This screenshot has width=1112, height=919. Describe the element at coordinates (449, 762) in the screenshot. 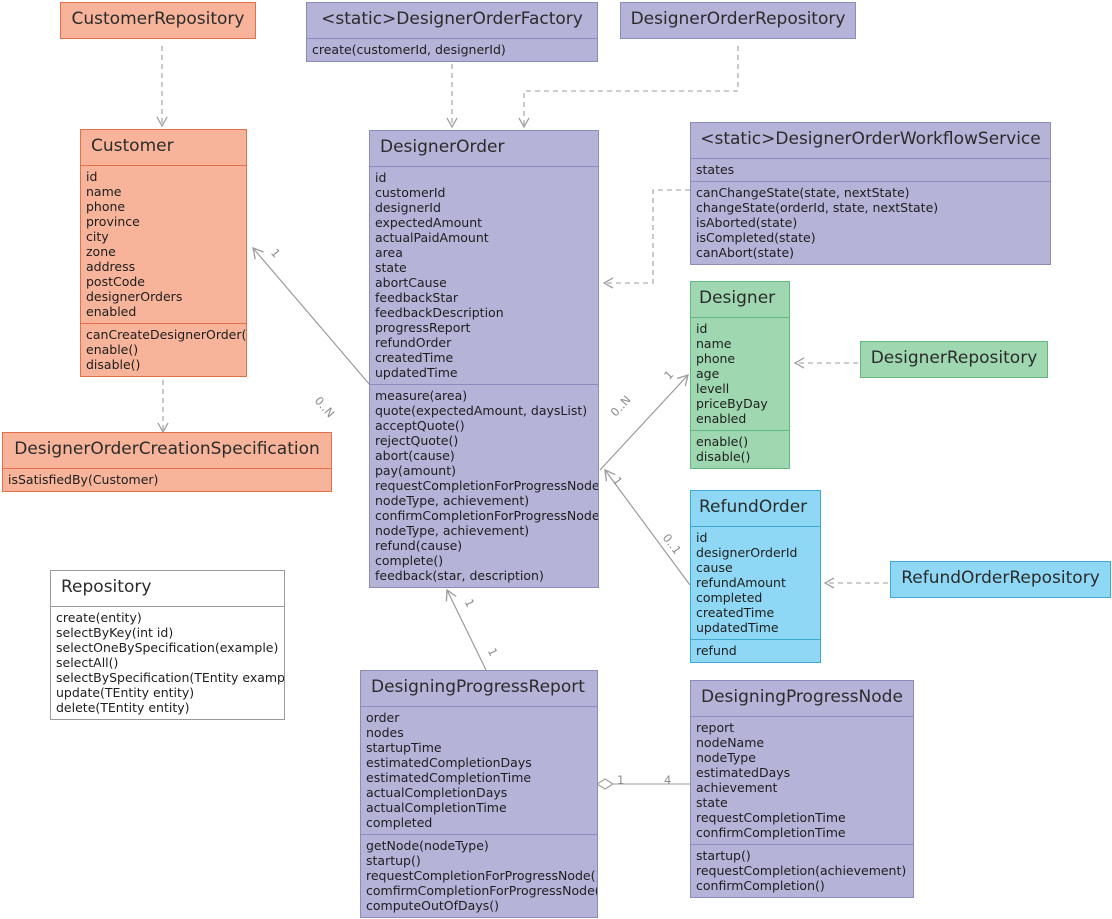

I see `attribute-row: estimatedCompletionDays` at that location.